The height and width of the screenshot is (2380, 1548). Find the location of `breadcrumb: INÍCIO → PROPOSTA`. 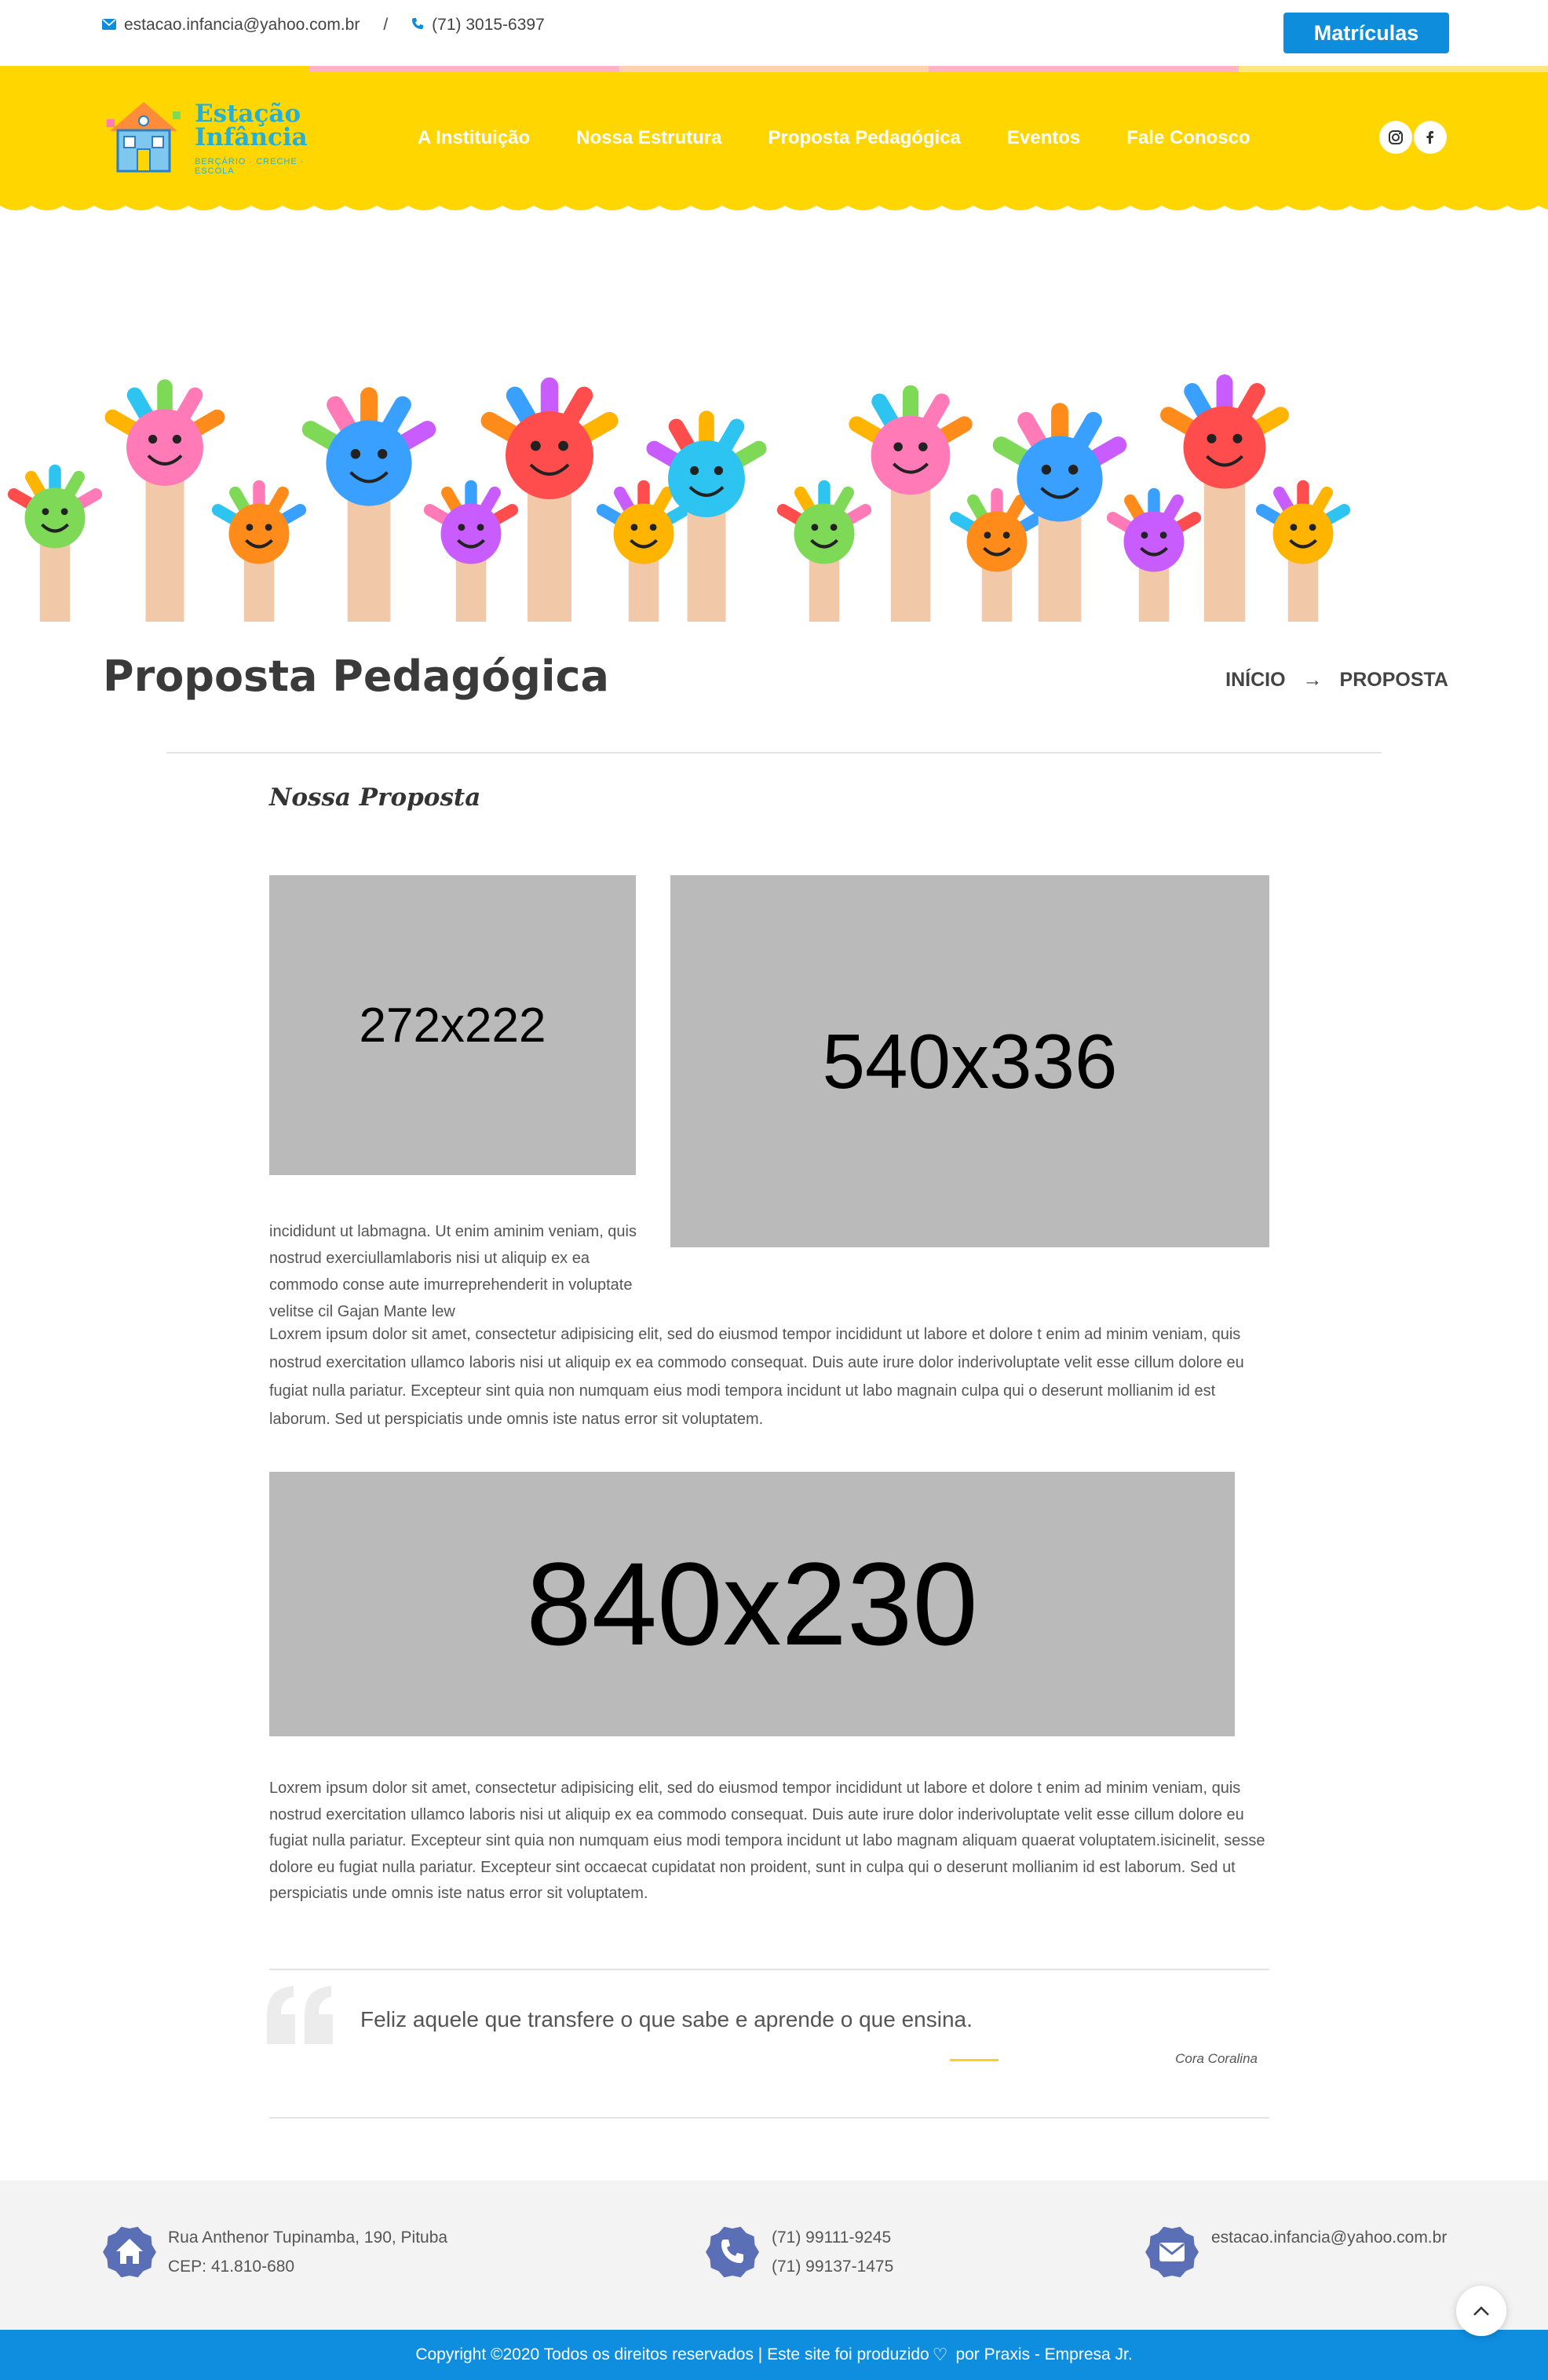

breadcrumb: INÍCIO → PROPOSTA is located at coordinates (1336, 680).